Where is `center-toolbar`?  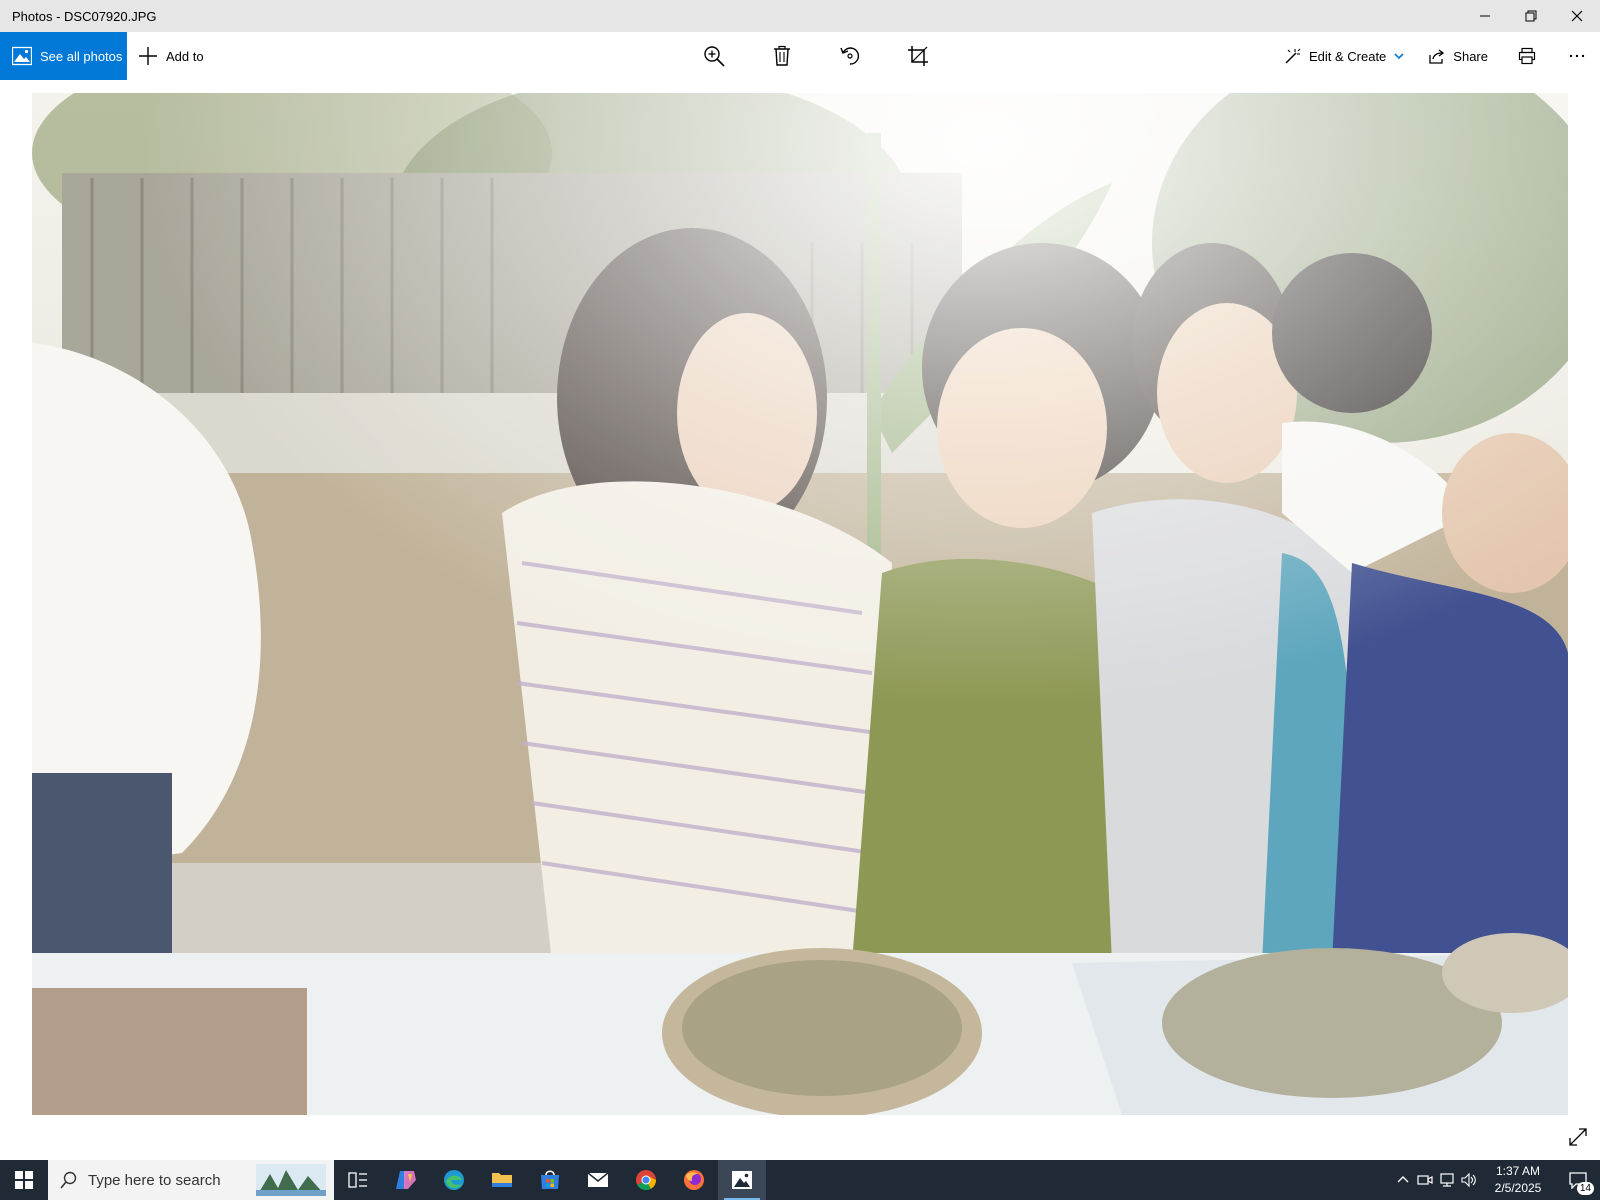 center-toolbar is located at coordinates (816, 56).